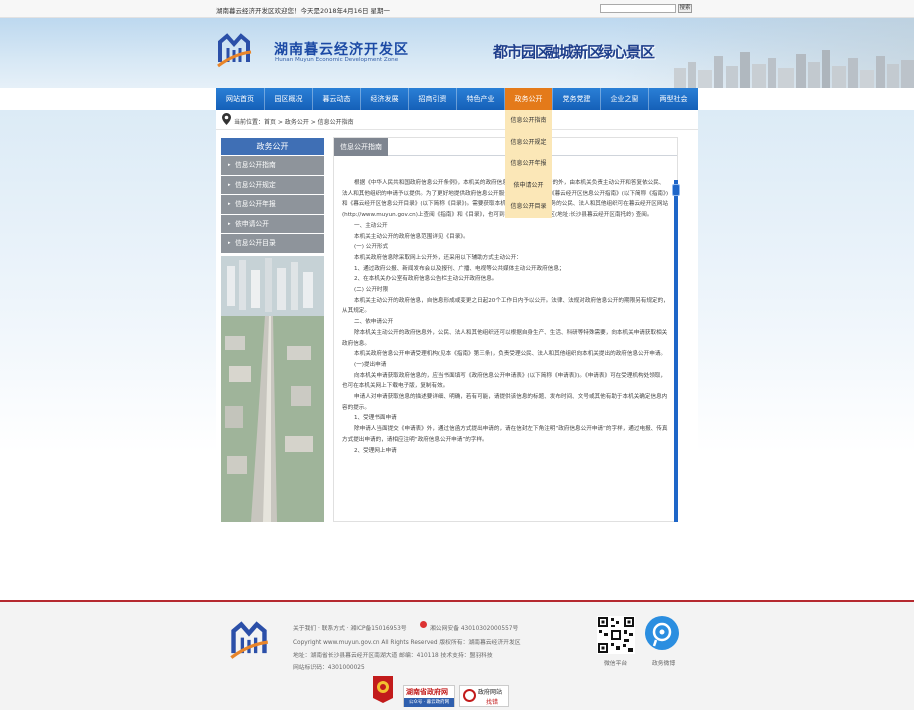 Image resolution: width=914 pixels, height=710 pixels. Describe the element at coordinates (474, 627) in the screenshot. I see `footer-police-record: 湘公网安备 43010302000557号` at that location.